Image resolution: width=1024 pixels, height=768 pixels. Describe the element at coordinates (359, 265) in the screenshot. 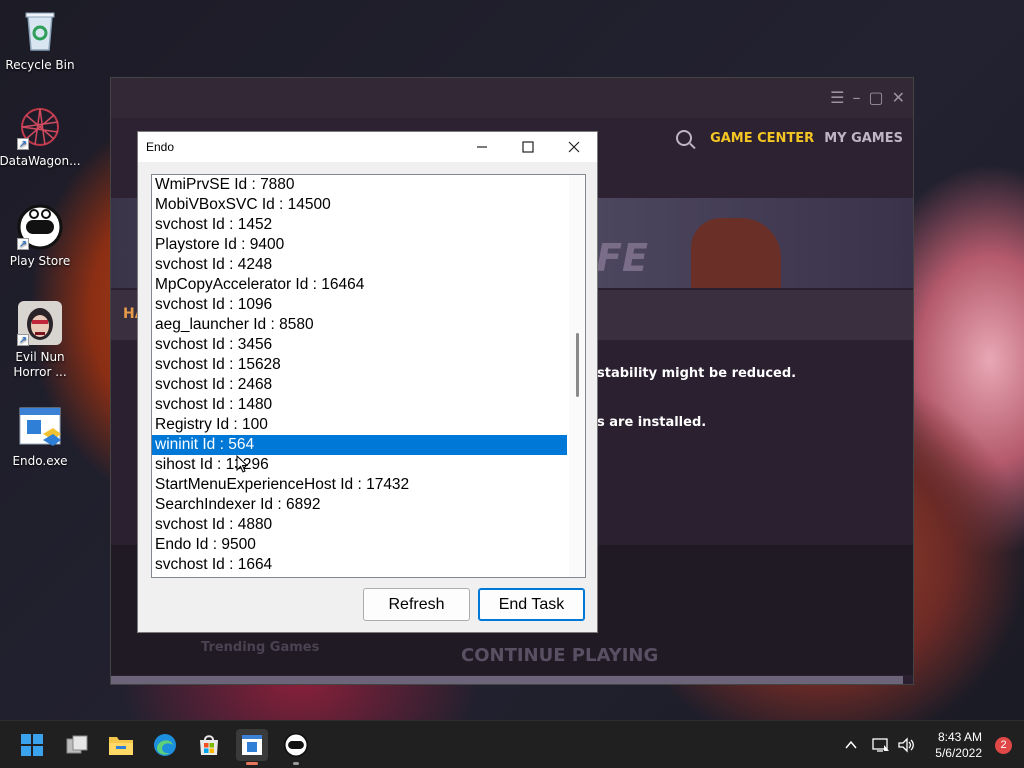

I see `list-item: svchost Id : 4248` at that location.